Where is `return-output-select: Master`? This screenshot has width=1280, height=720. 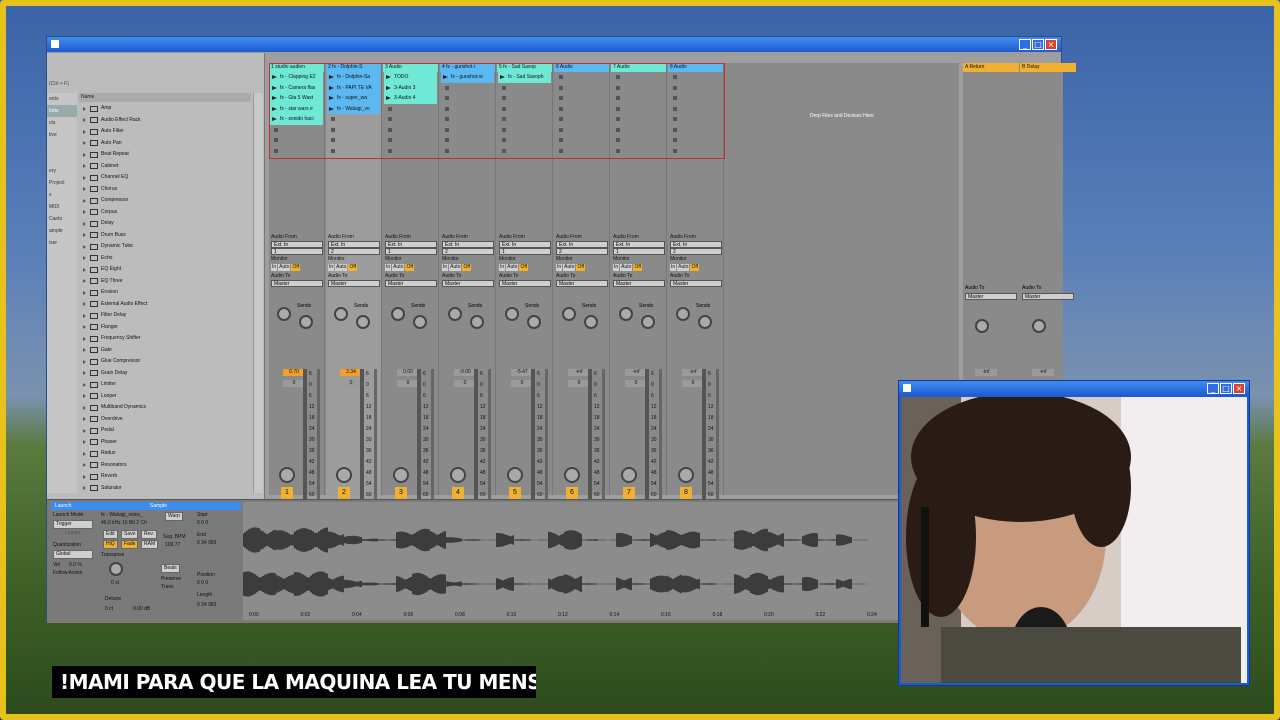 return-output-select: Master is located at coordinates (991, 296).